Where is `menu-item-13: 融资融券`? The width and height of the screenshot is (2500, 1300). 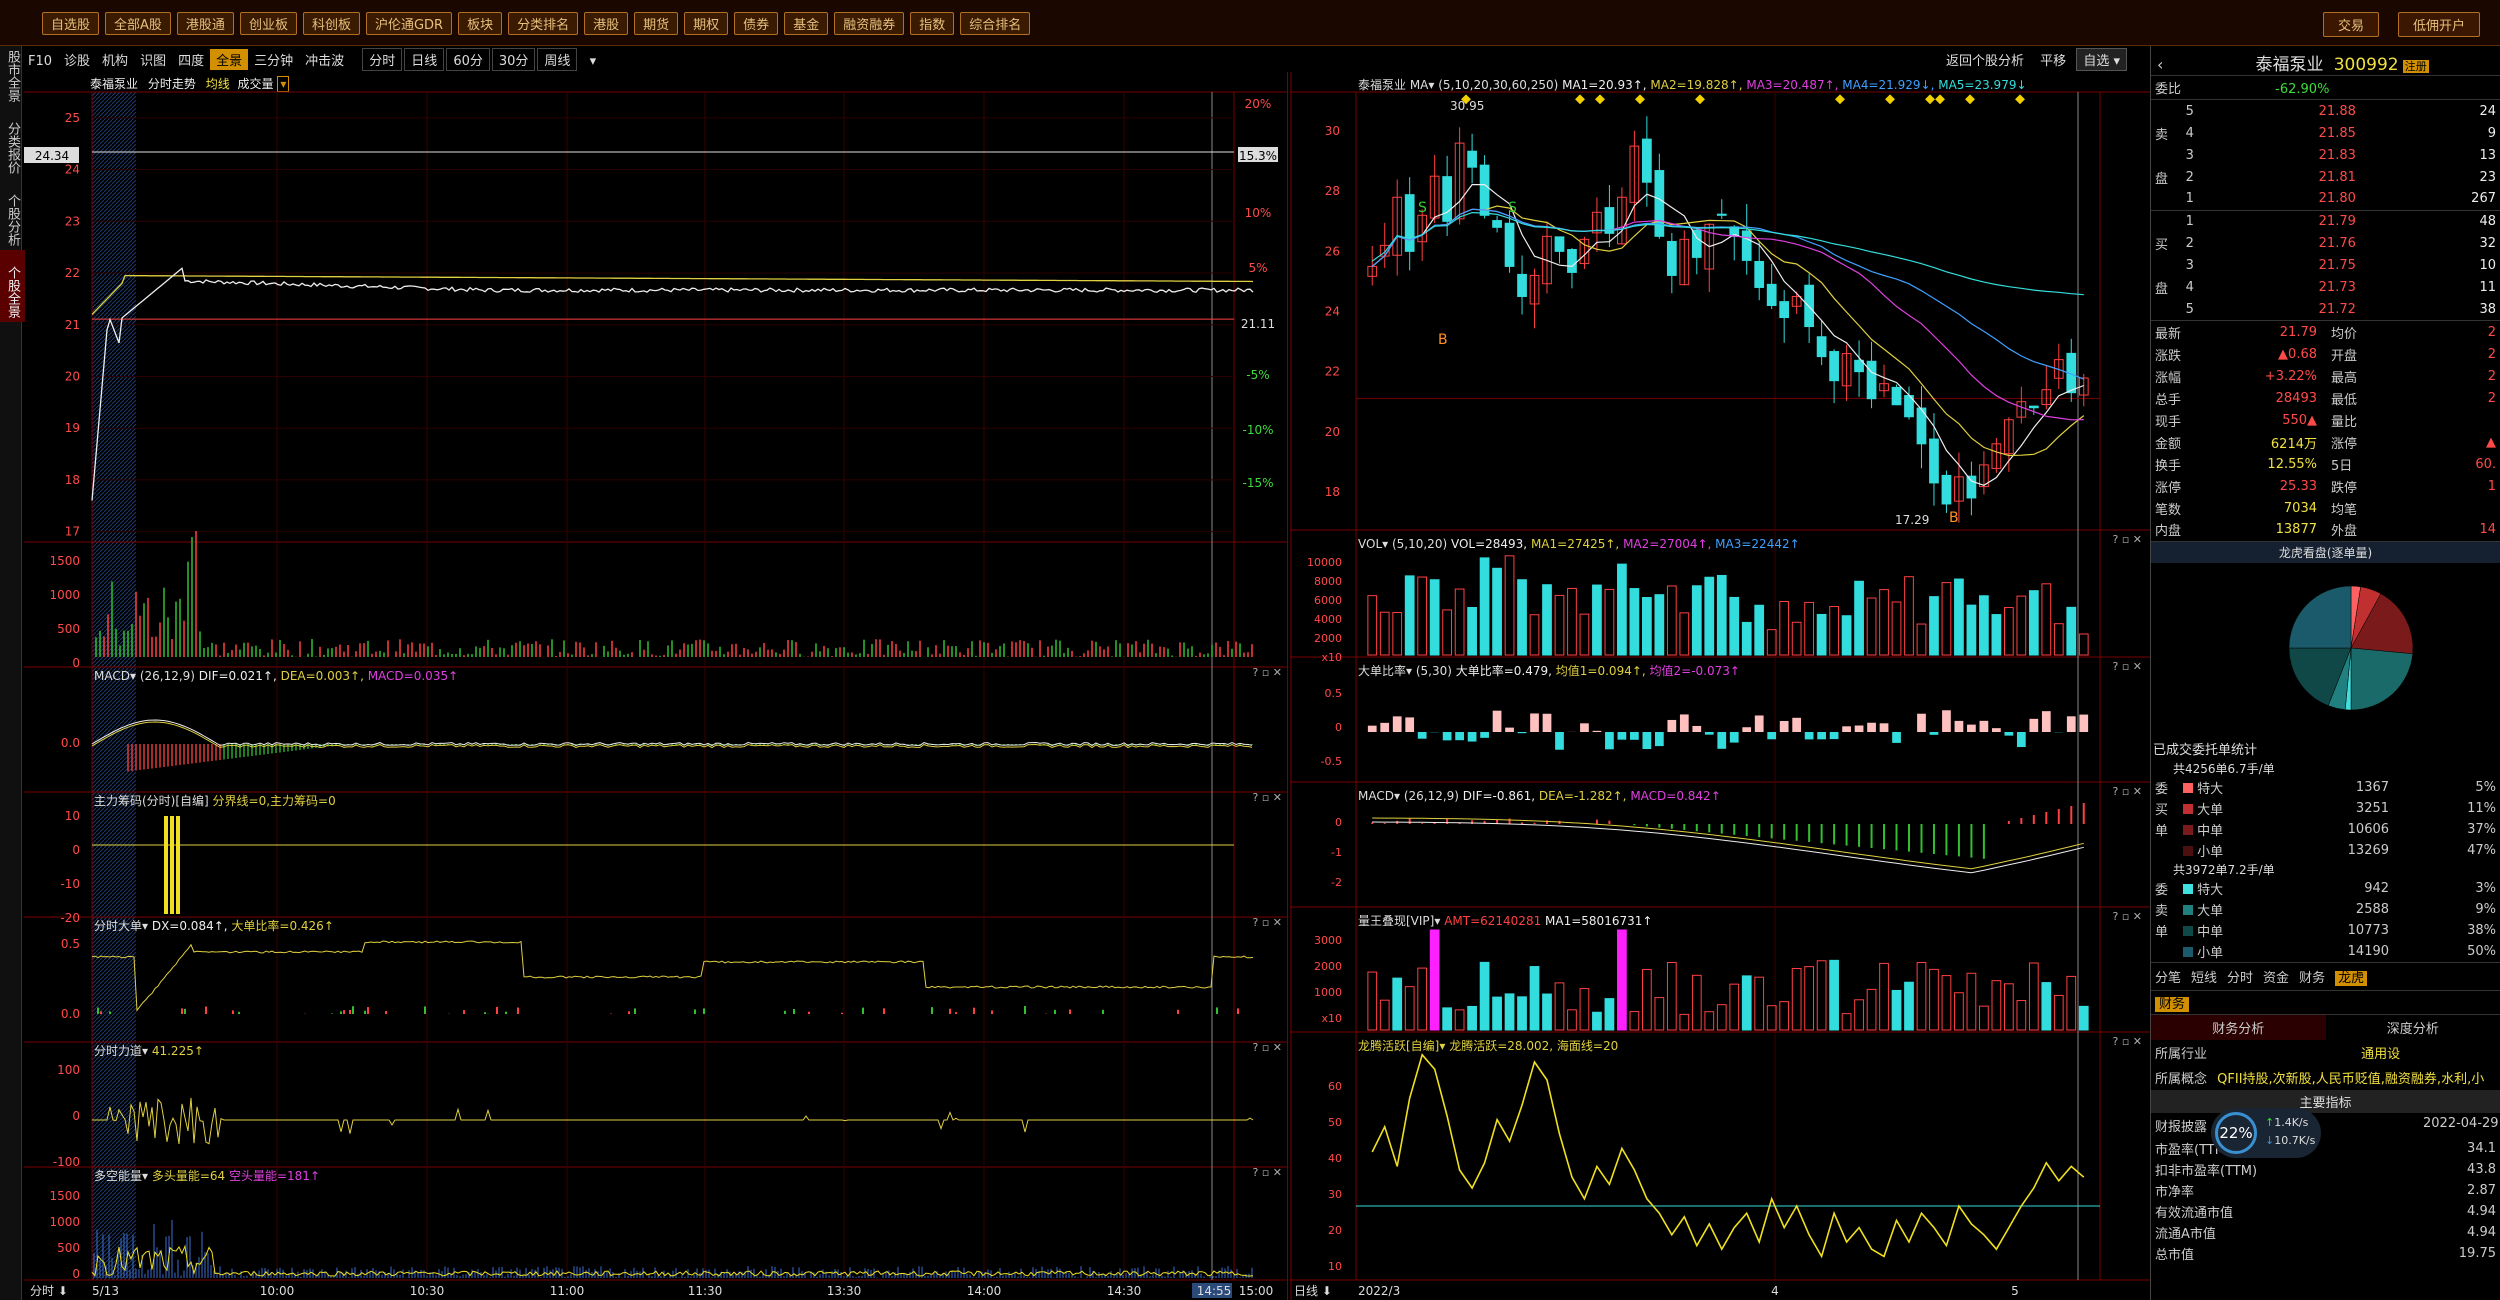 menu-item-13: 融资融券 is located at coordinates (869, 23).